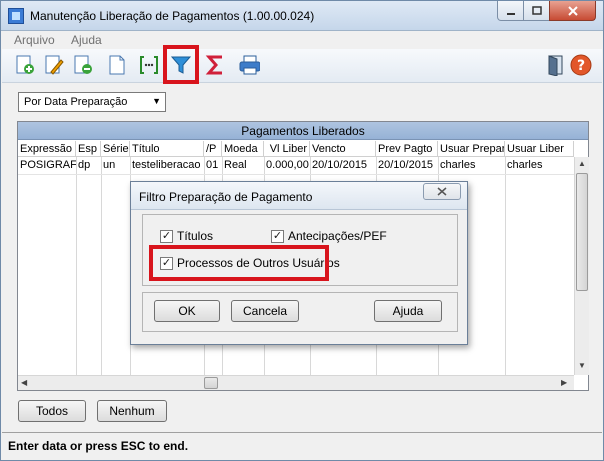 The image size is (604, 461). Describe the element at coordinates (564, 382) in the screenshot. I see `scroll-right-icon: ▶` at that location.